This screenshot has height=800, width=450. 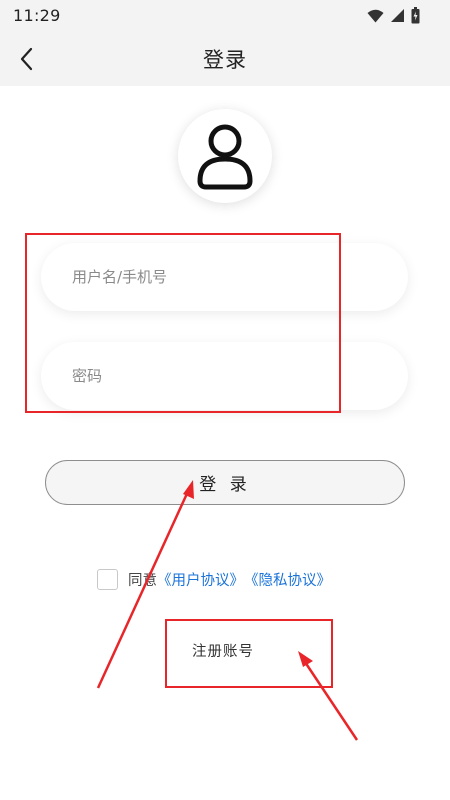 I want to click on title-bar: 登录, so click(x=225, y=59).